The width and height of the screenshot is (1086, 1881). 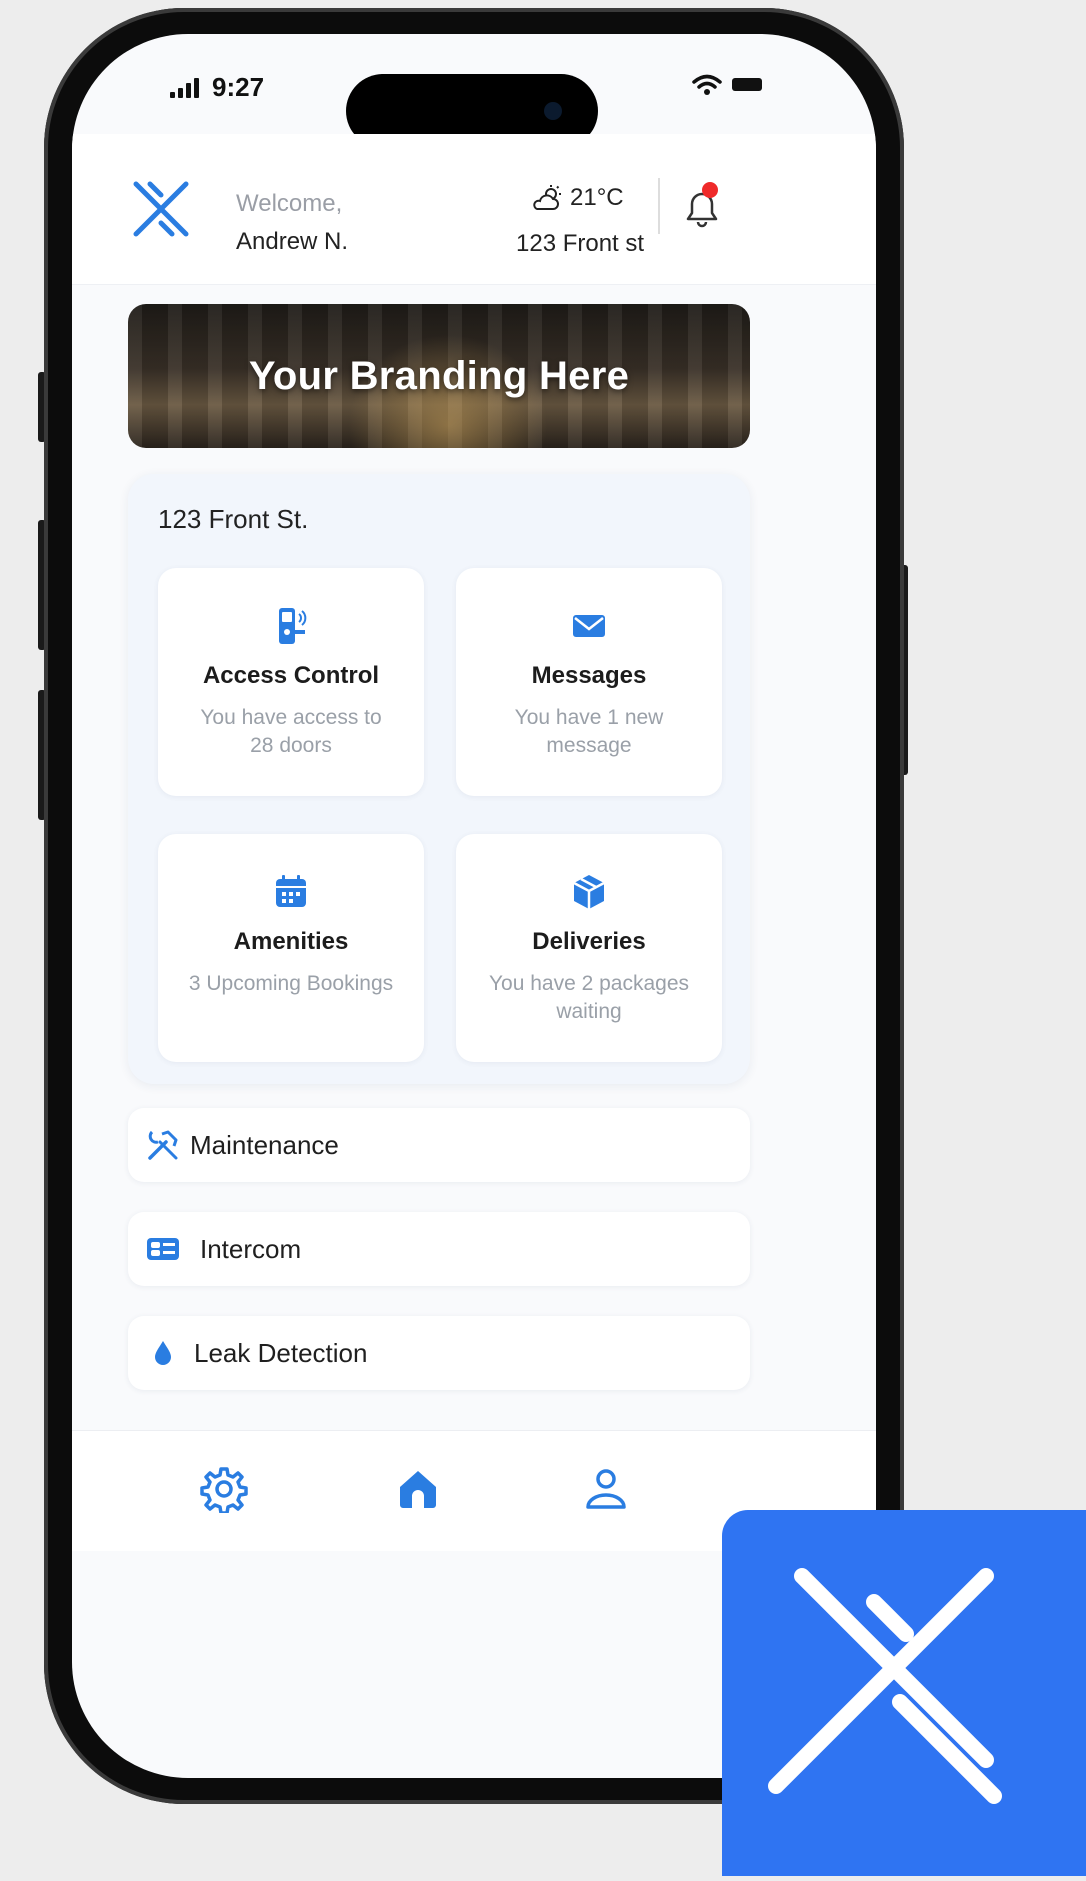 What do you see at coordinates (589, 941) in the screenshot?
I see `tile-title: Deliveries` at bounding box center [589, 941].